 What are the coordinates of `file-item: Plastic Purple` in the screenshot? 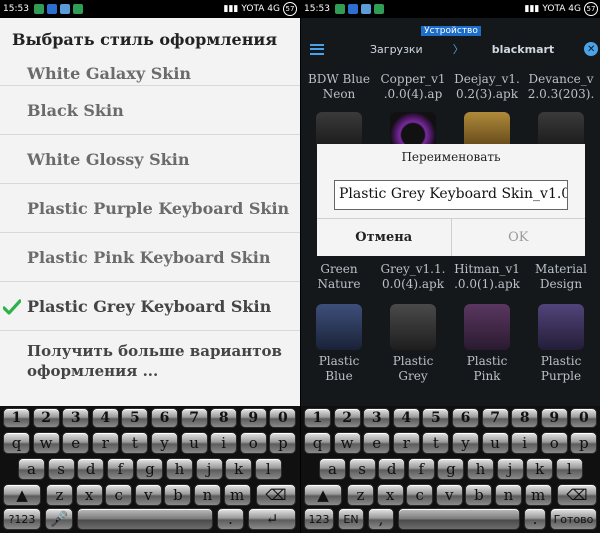 It's located at (561, 344).